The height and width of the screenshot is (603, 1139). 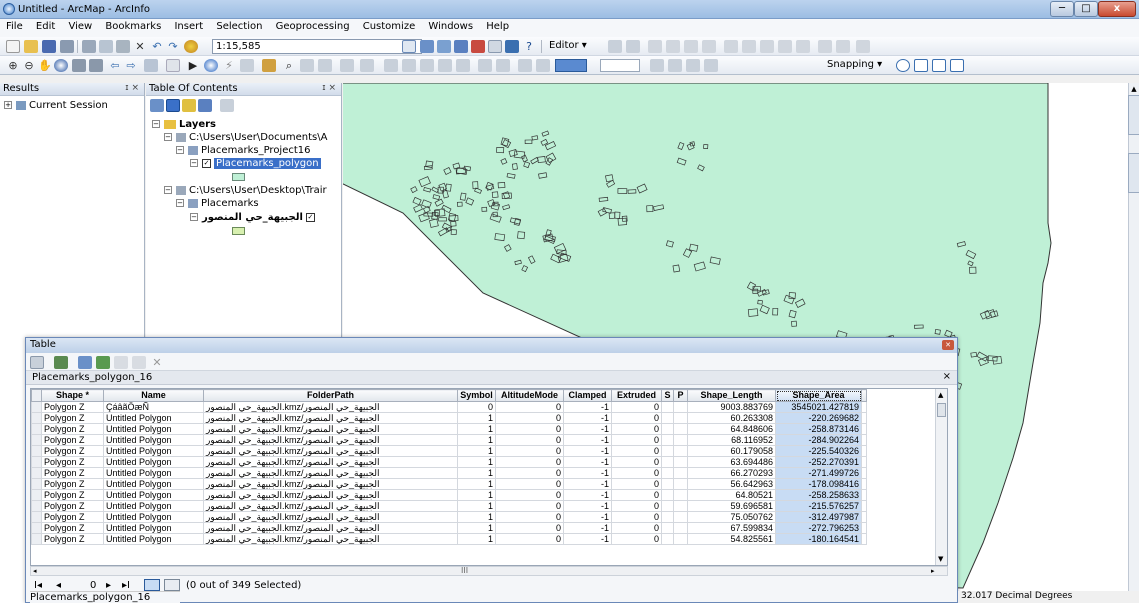 What do you see at coordinates (525, 65) in the screenshot?
I see `effects-icon` at bounding box center [525, 65].